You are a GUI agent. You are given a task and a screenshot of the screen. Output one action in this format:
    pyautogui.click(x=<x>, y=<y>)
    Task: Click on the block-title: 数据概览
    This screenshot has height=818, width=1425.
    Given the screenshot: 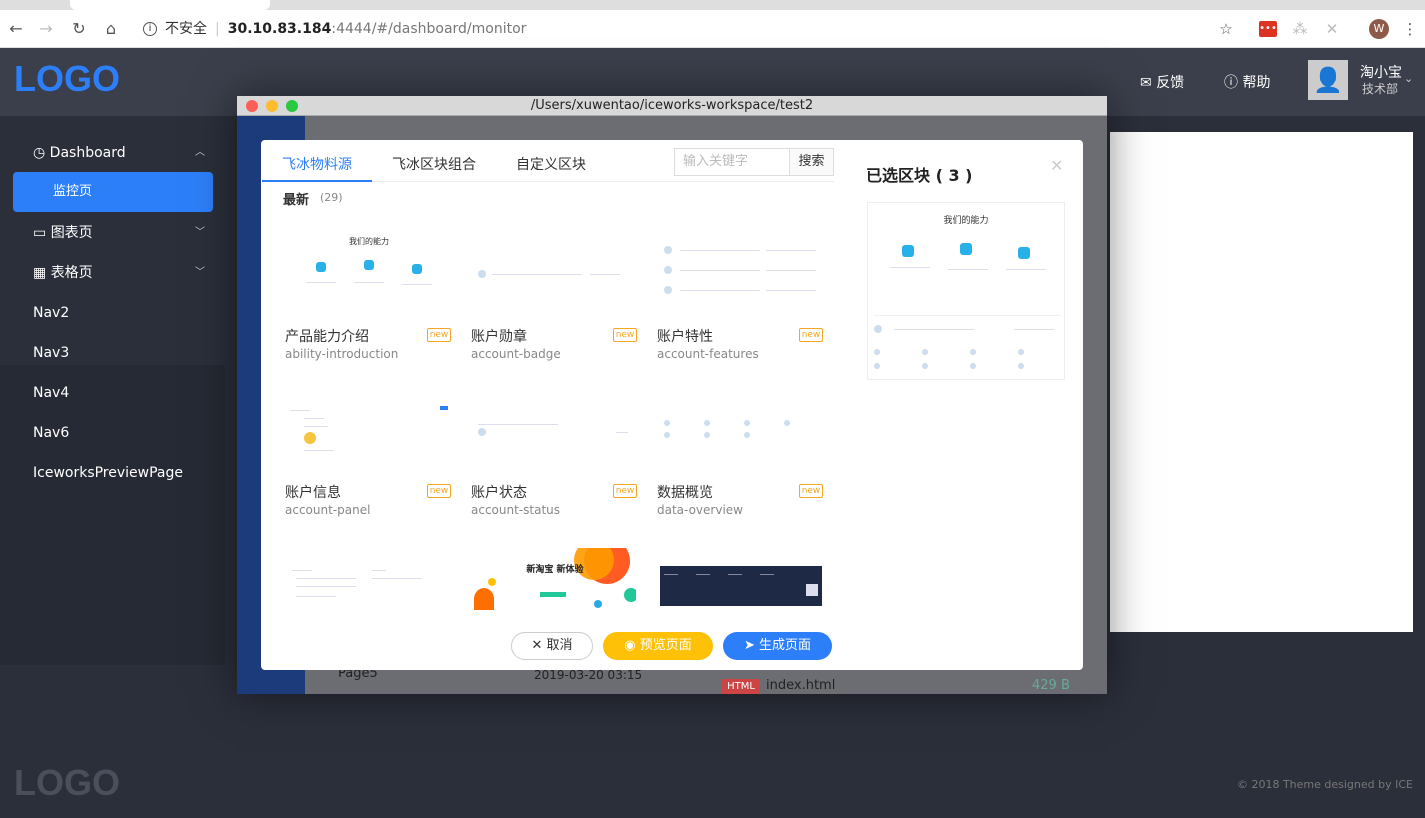 What is the action you would take?
    pyautogui.click(x=685, y=493)
    